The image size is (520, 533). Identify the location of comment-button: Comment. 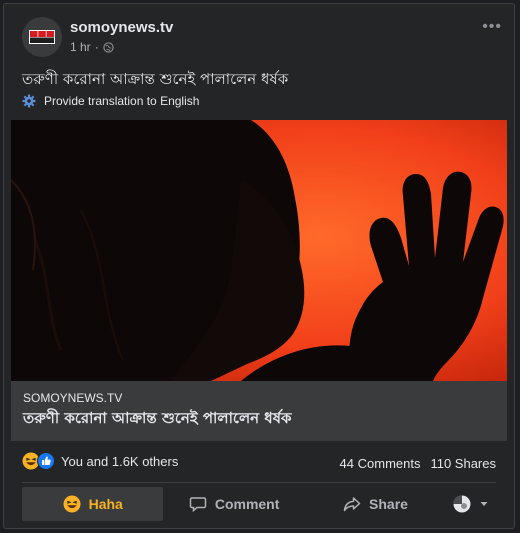
(233, 504).